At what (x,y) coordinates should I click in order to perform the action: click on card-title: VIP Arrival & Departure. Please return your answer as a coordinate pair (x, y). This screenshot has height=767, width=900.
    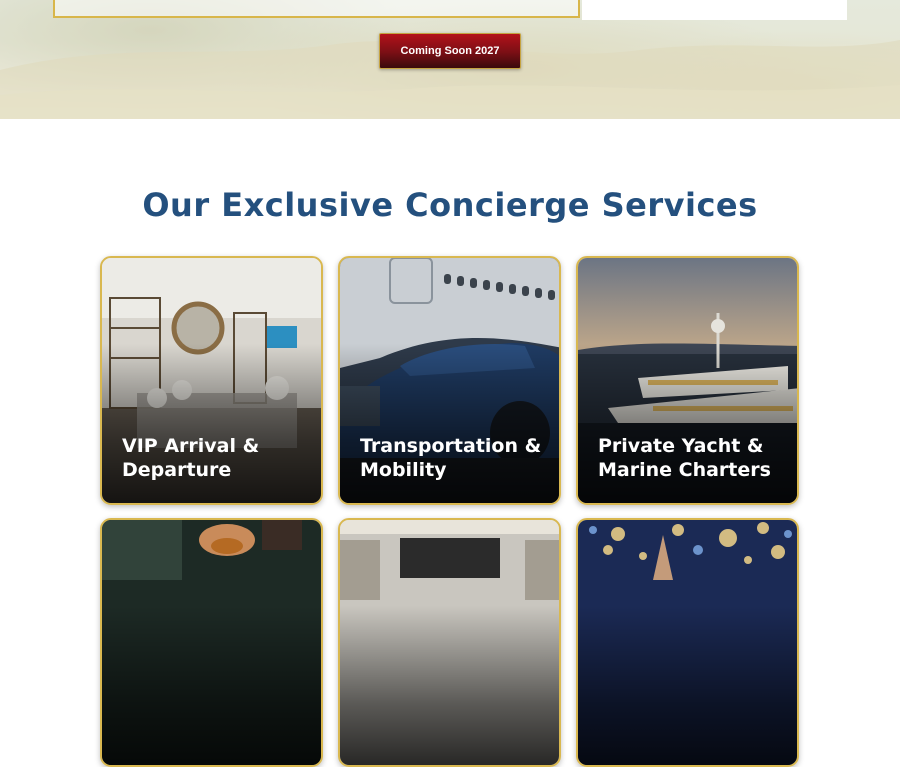
    Looking at the image, I should click on (191, 458).